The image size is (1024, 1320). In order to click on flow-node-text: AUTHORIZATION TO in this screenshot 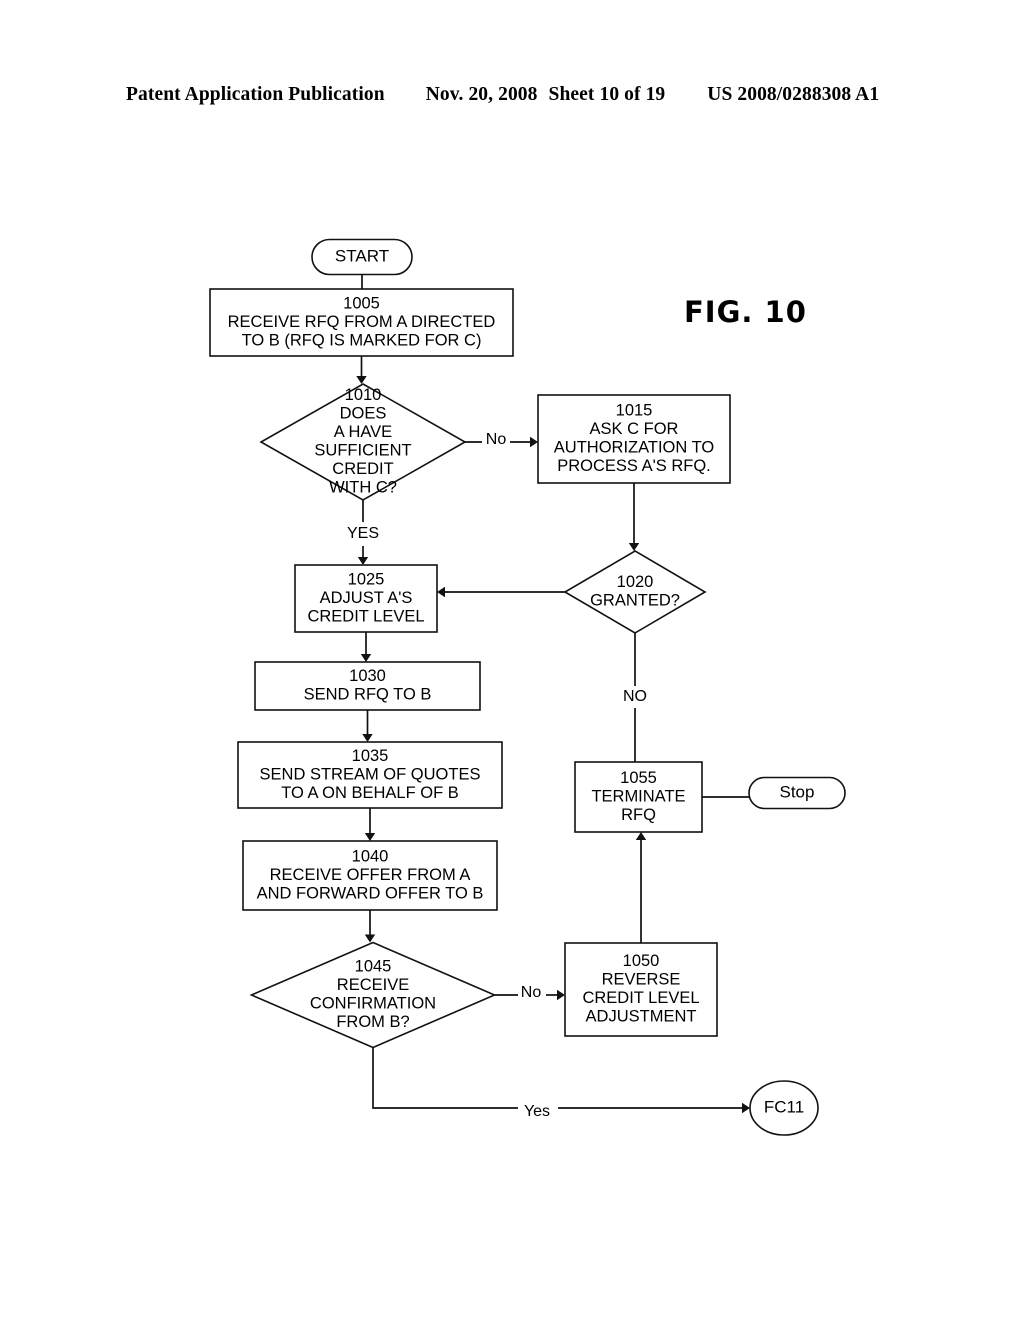, I will do `click(634, 448)`.